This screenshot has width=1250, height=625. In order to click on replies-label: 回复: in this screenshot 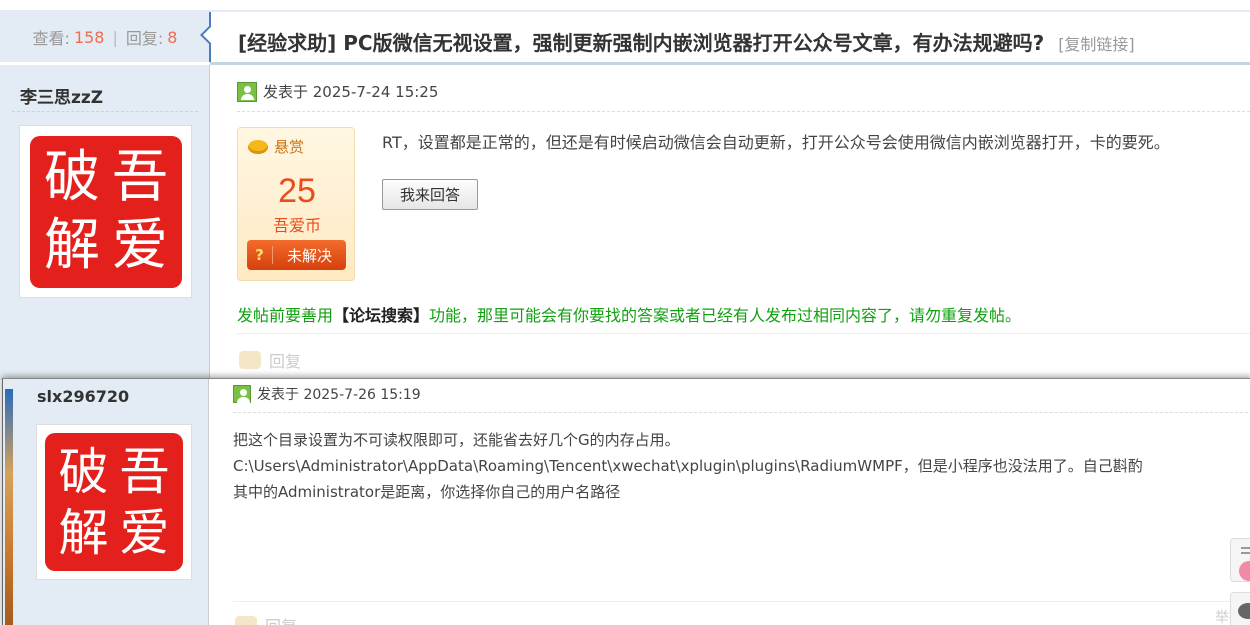, I will do `click(144, 38)`.